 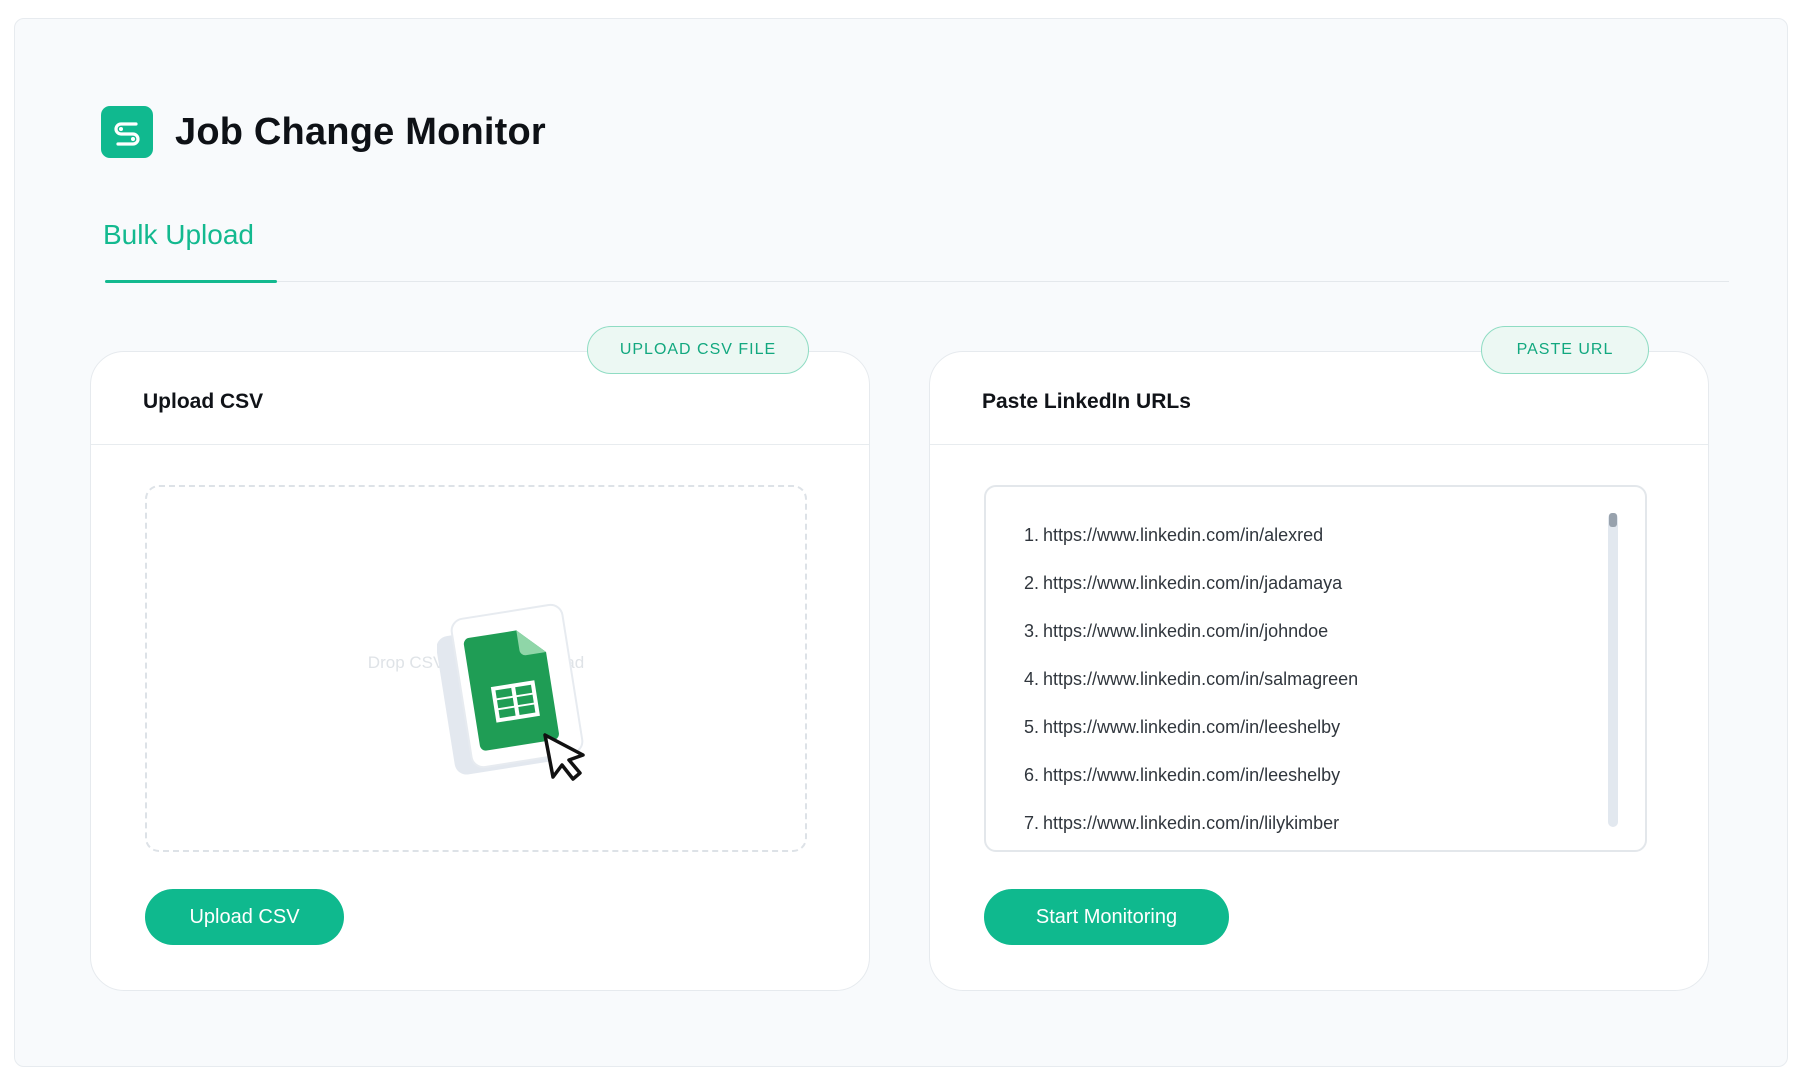 What do you see at coordinates (1183, 582) in the screenshot?
I see `url-list-item: 2. https://www.linkedin.com/in/jadamaya` at bounding box center [1183, 582].